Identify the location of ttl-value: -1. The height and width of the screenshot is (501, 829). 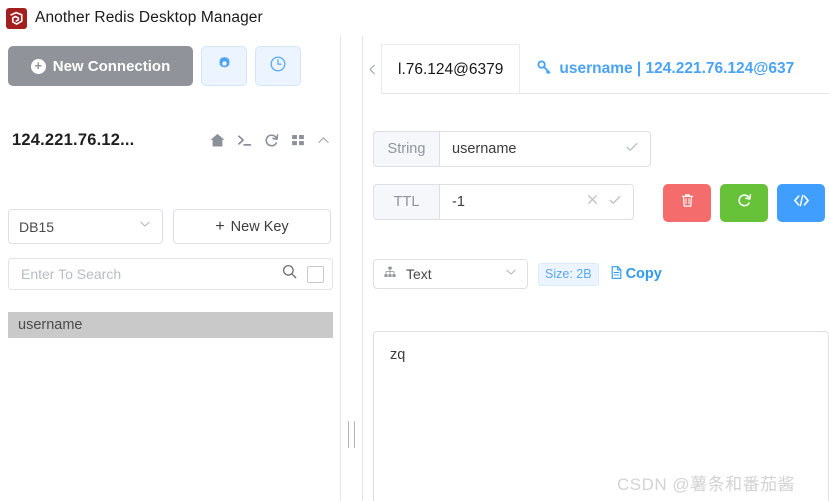
(458, 202).